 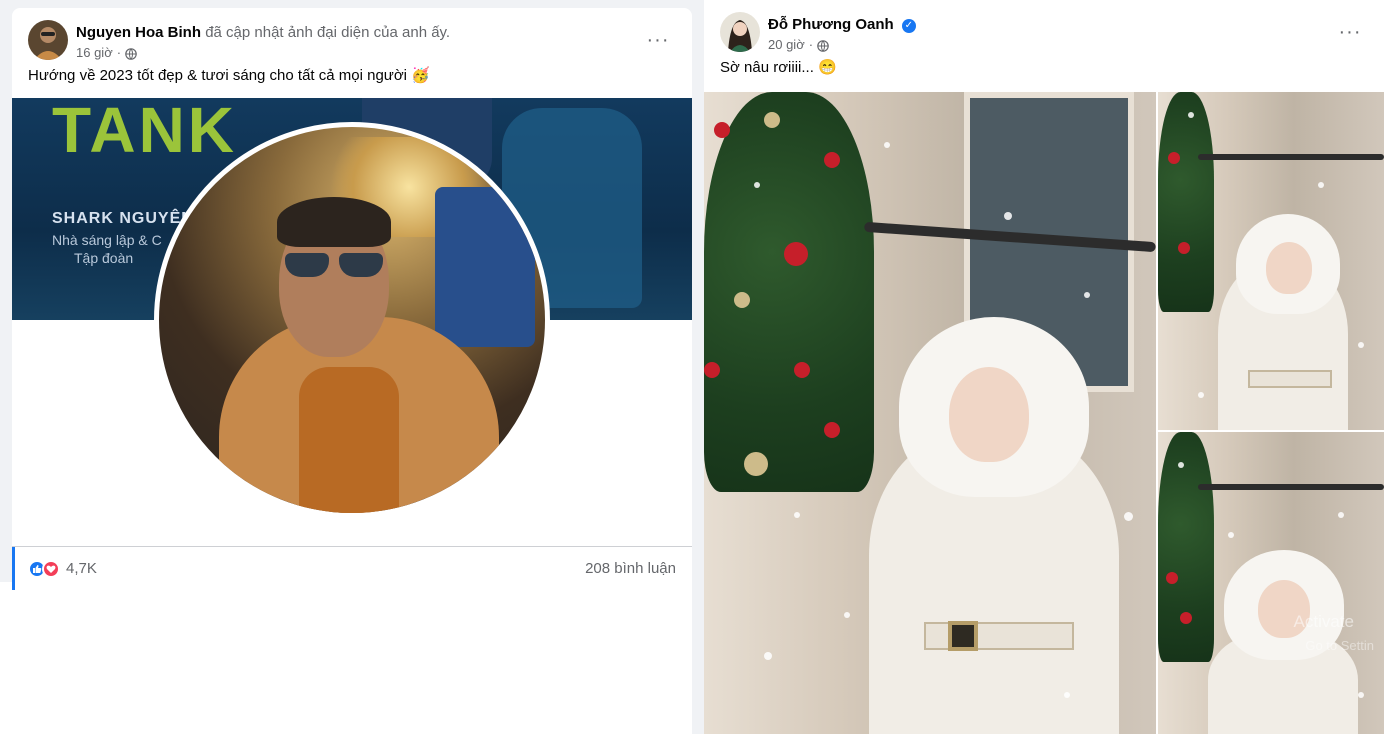 What do you see at coordinates (786, 45) in the screenshot?
I see `post-timestamp: 20 giờ` at bounding box center [786, 45].